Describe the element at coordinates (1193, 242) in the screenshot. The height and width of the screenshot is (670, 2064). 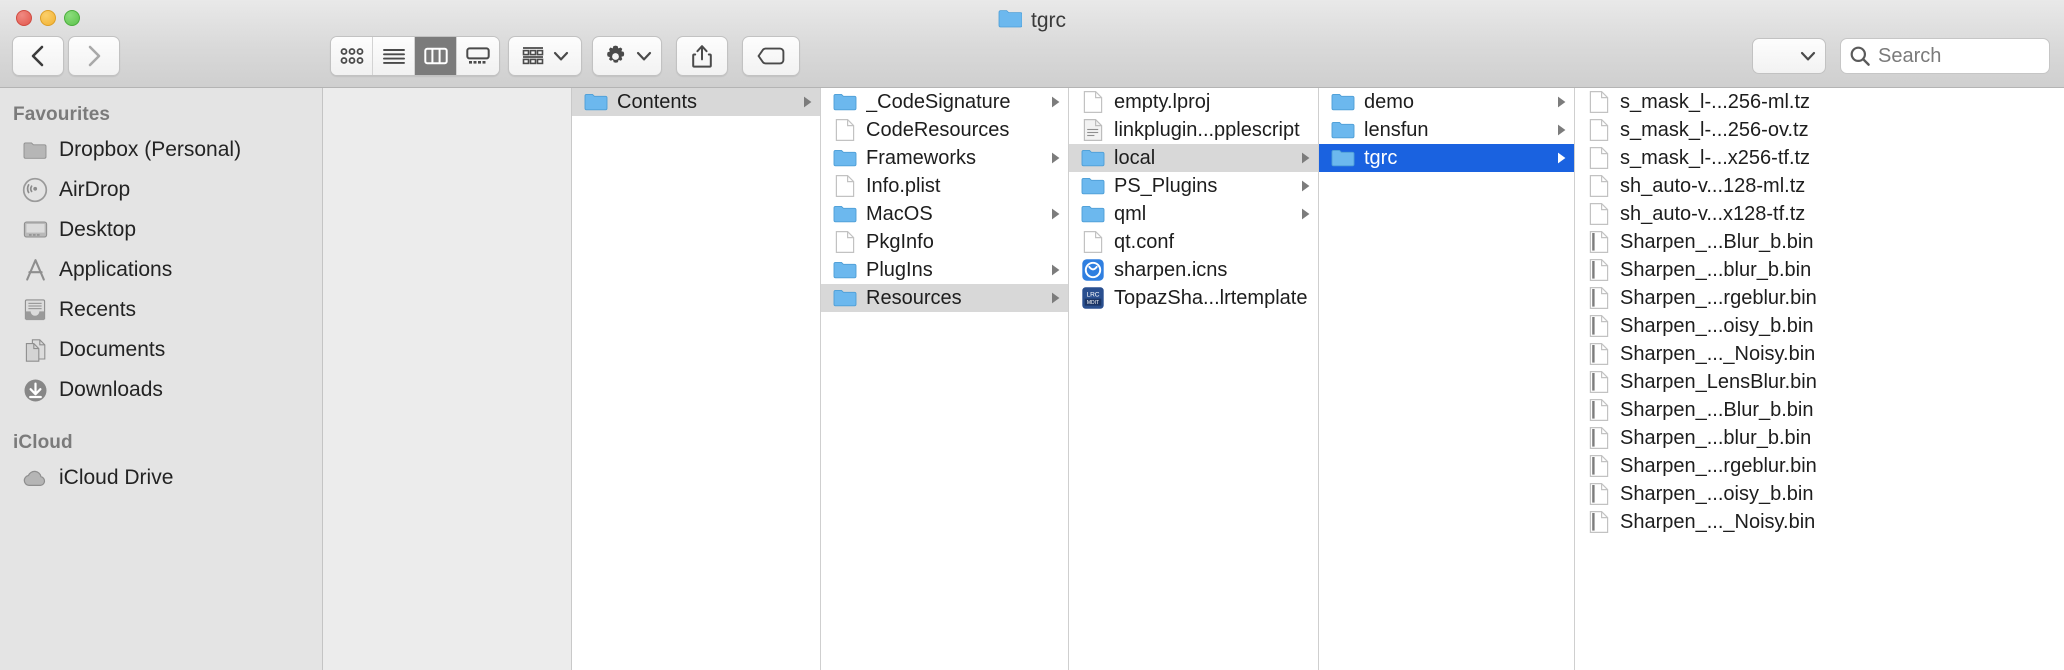
I see `file-row: qt.conf` at that location.